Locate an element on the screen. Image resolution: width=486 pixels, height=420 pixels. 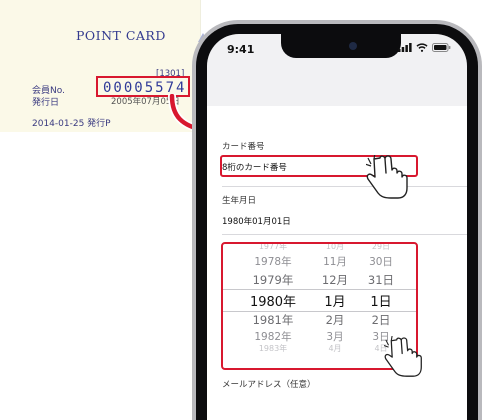
picker-day: 2日 is located at coordinates (381, 320).